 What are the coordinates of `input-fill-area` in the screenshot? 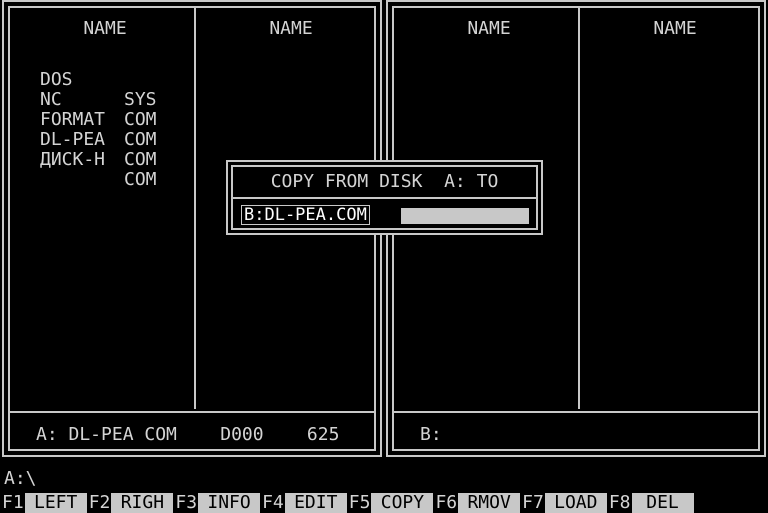 It's located at (465, 216).